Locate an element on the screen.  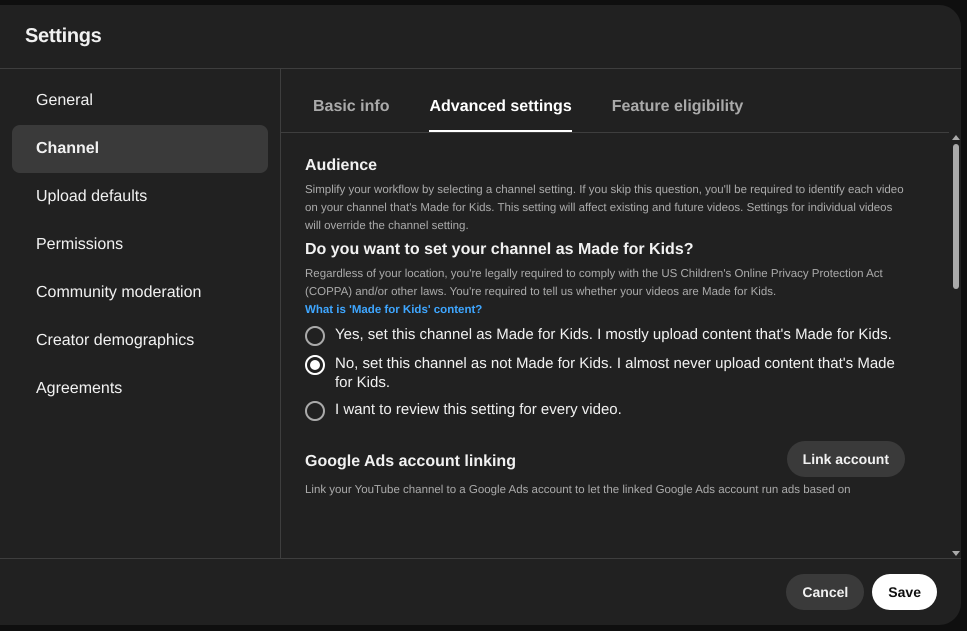
tab: Feature eligibility is located at coordinates (678, 115).